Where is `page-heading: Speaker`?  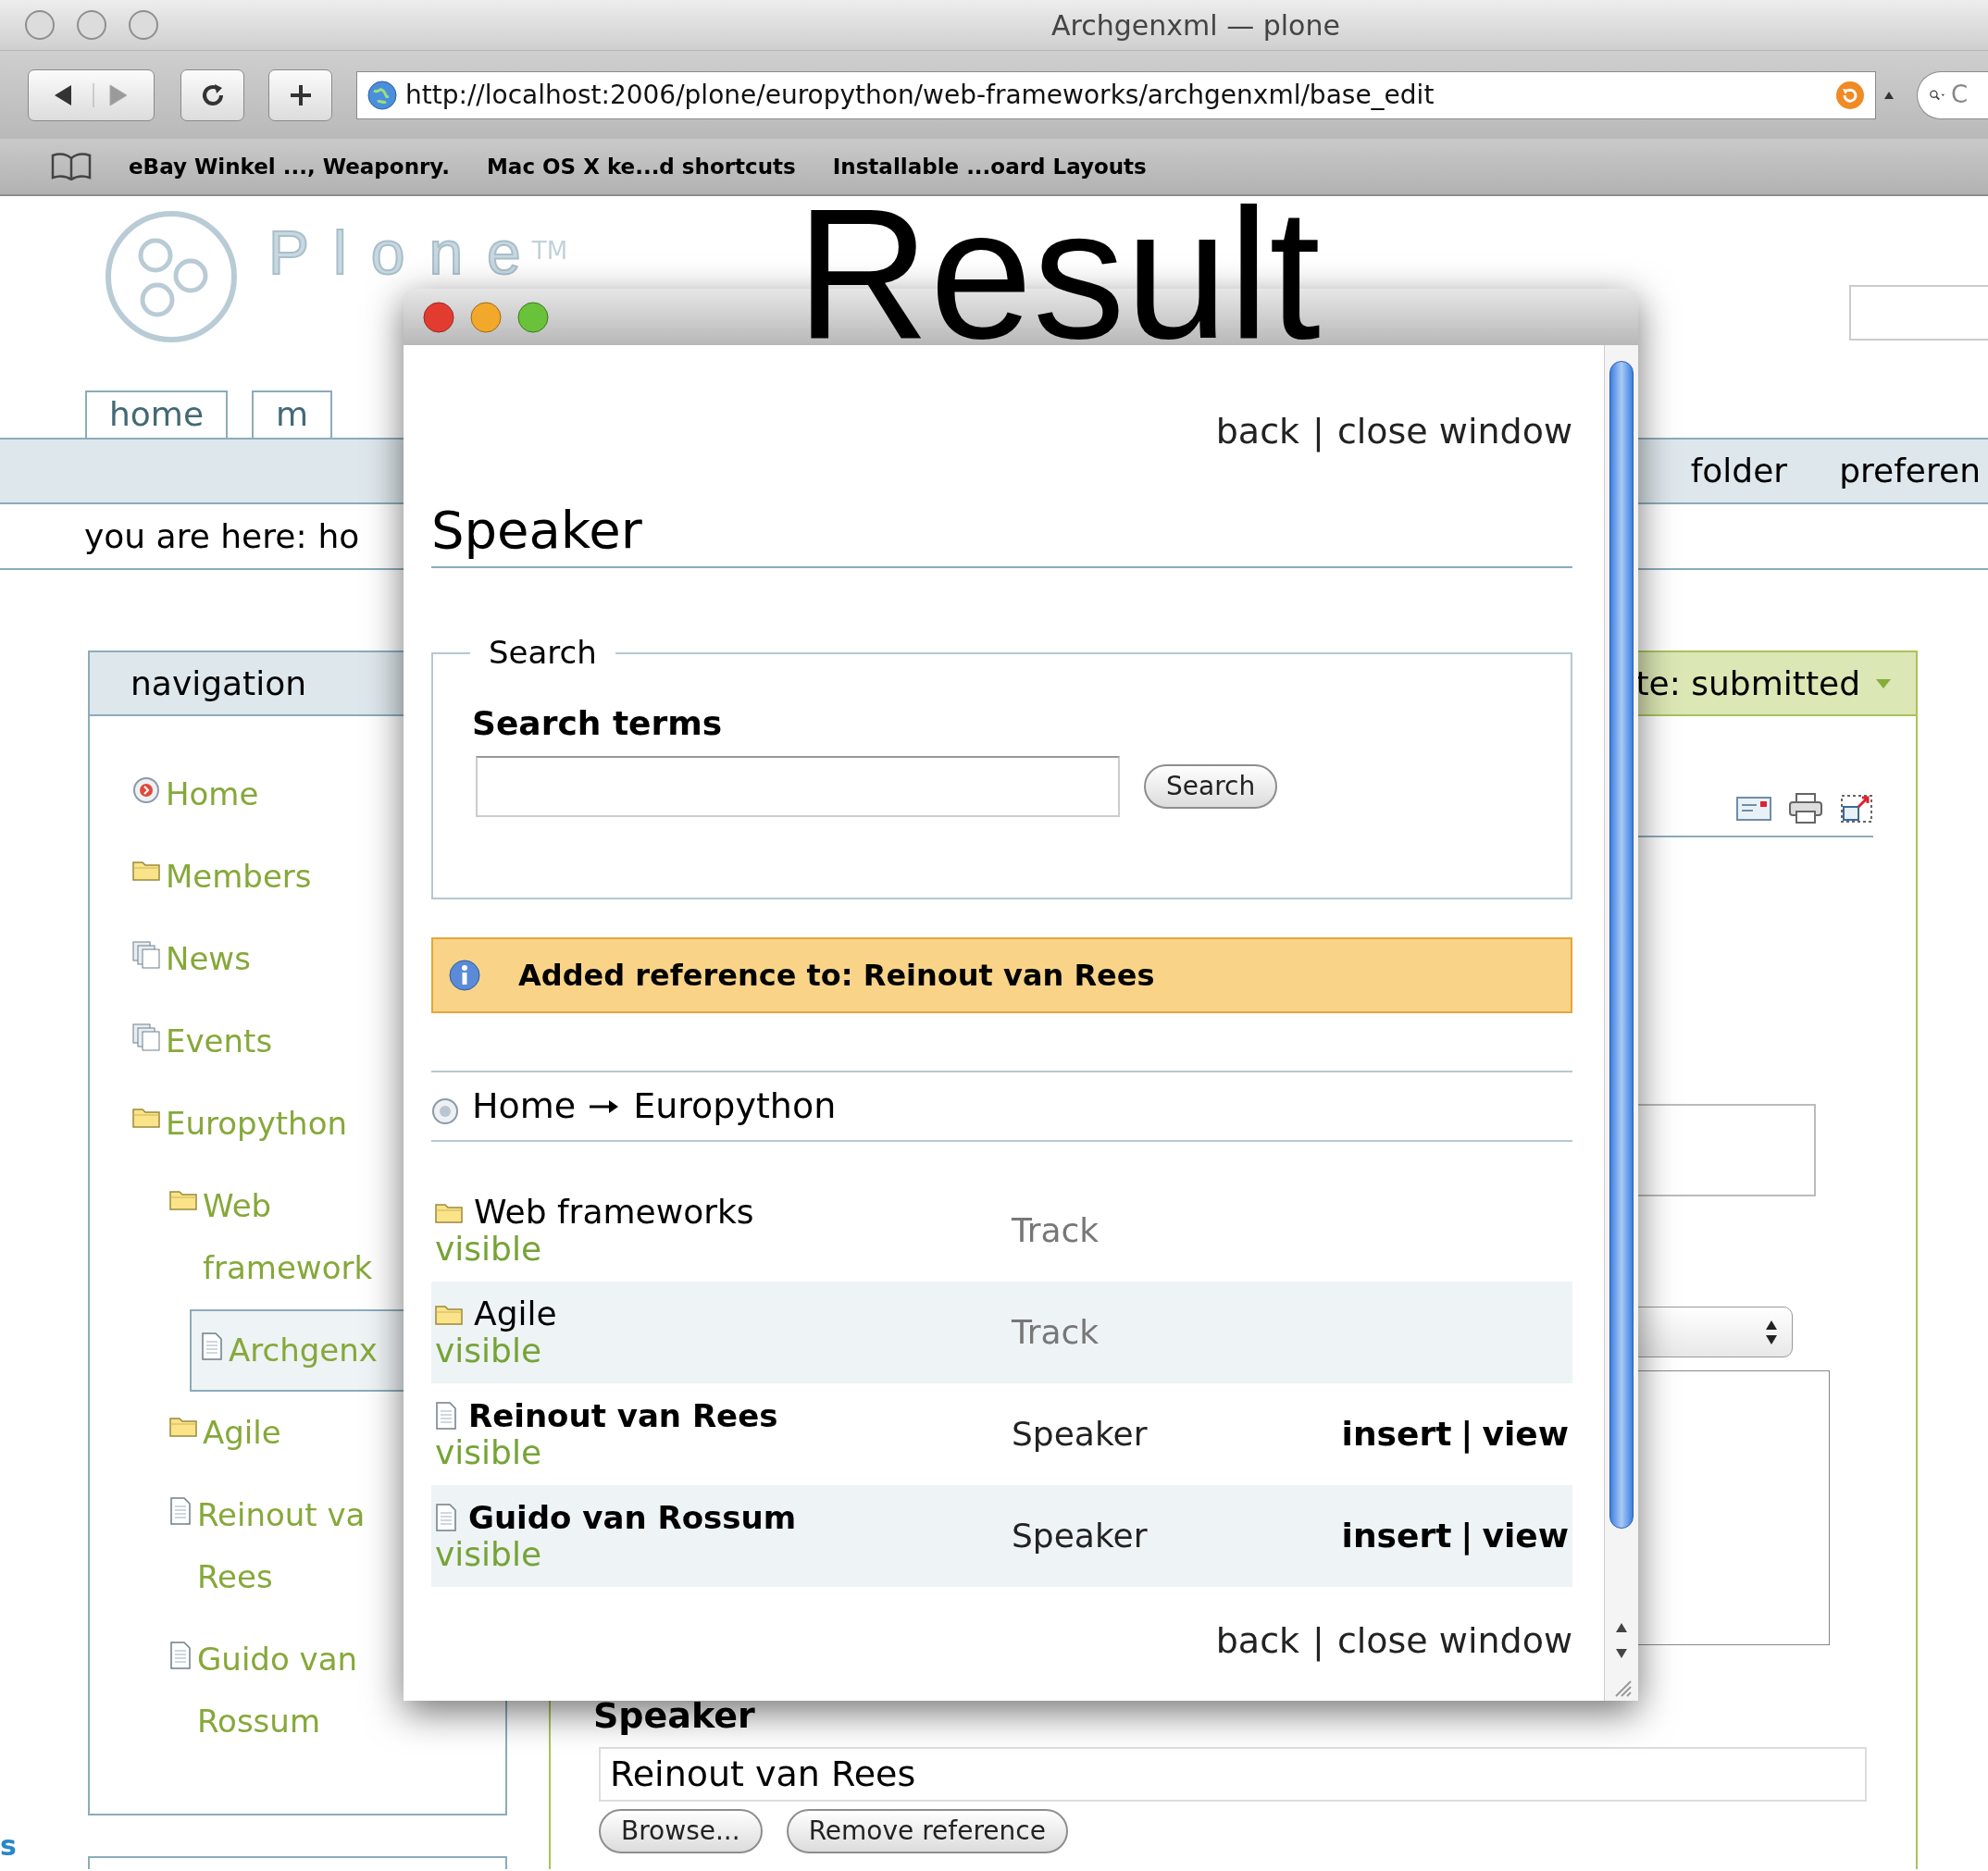 page-heading: Speaker is located at coordinates (1002, 533).